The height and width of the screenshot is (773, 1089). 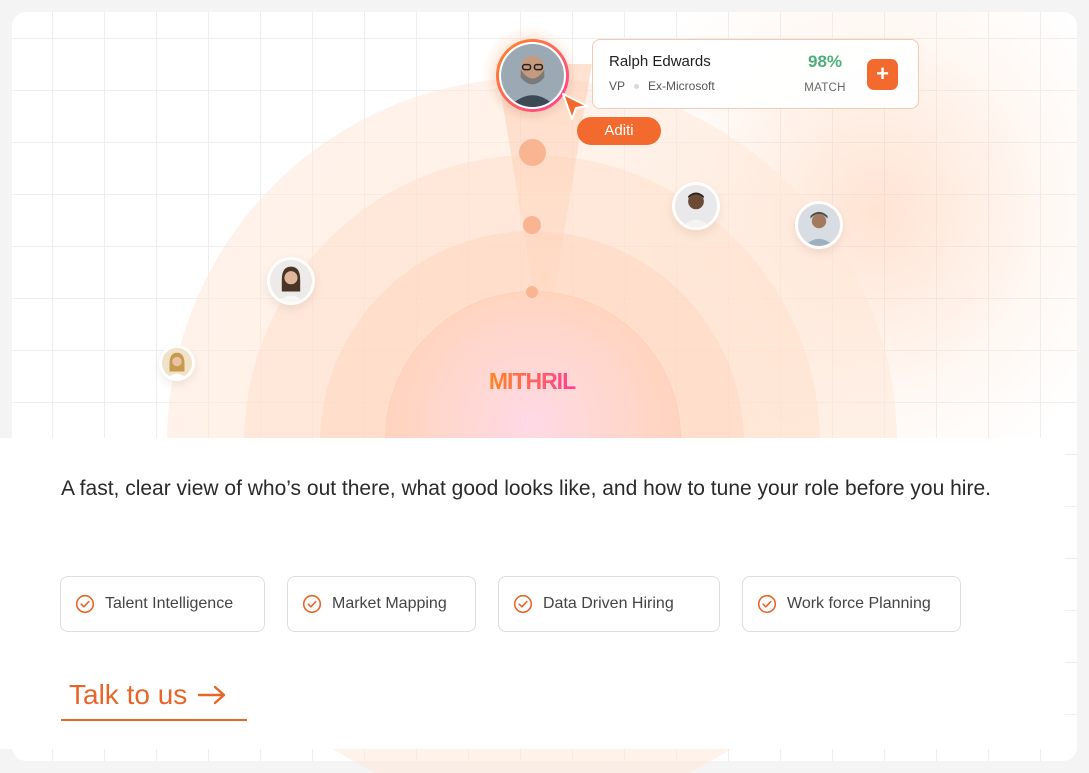 I want to click on feature-pill-talent-intelligence: Talent Intelligence, so click(x=162, y=604).